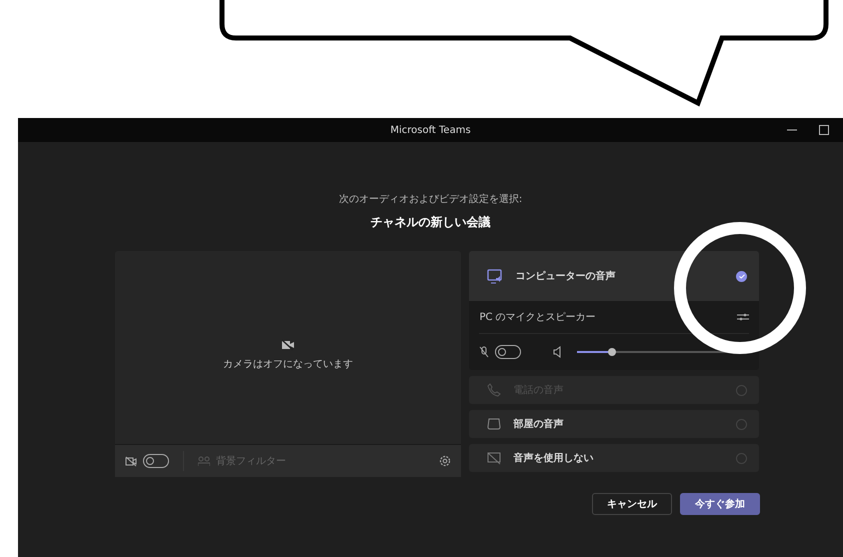 The height and width of the screenshot is (557, 843). What do you see at coordinates (430, 130) in the screenshot?
I see `window-title: Microsoft Teams` at bounding box center [430, 130].